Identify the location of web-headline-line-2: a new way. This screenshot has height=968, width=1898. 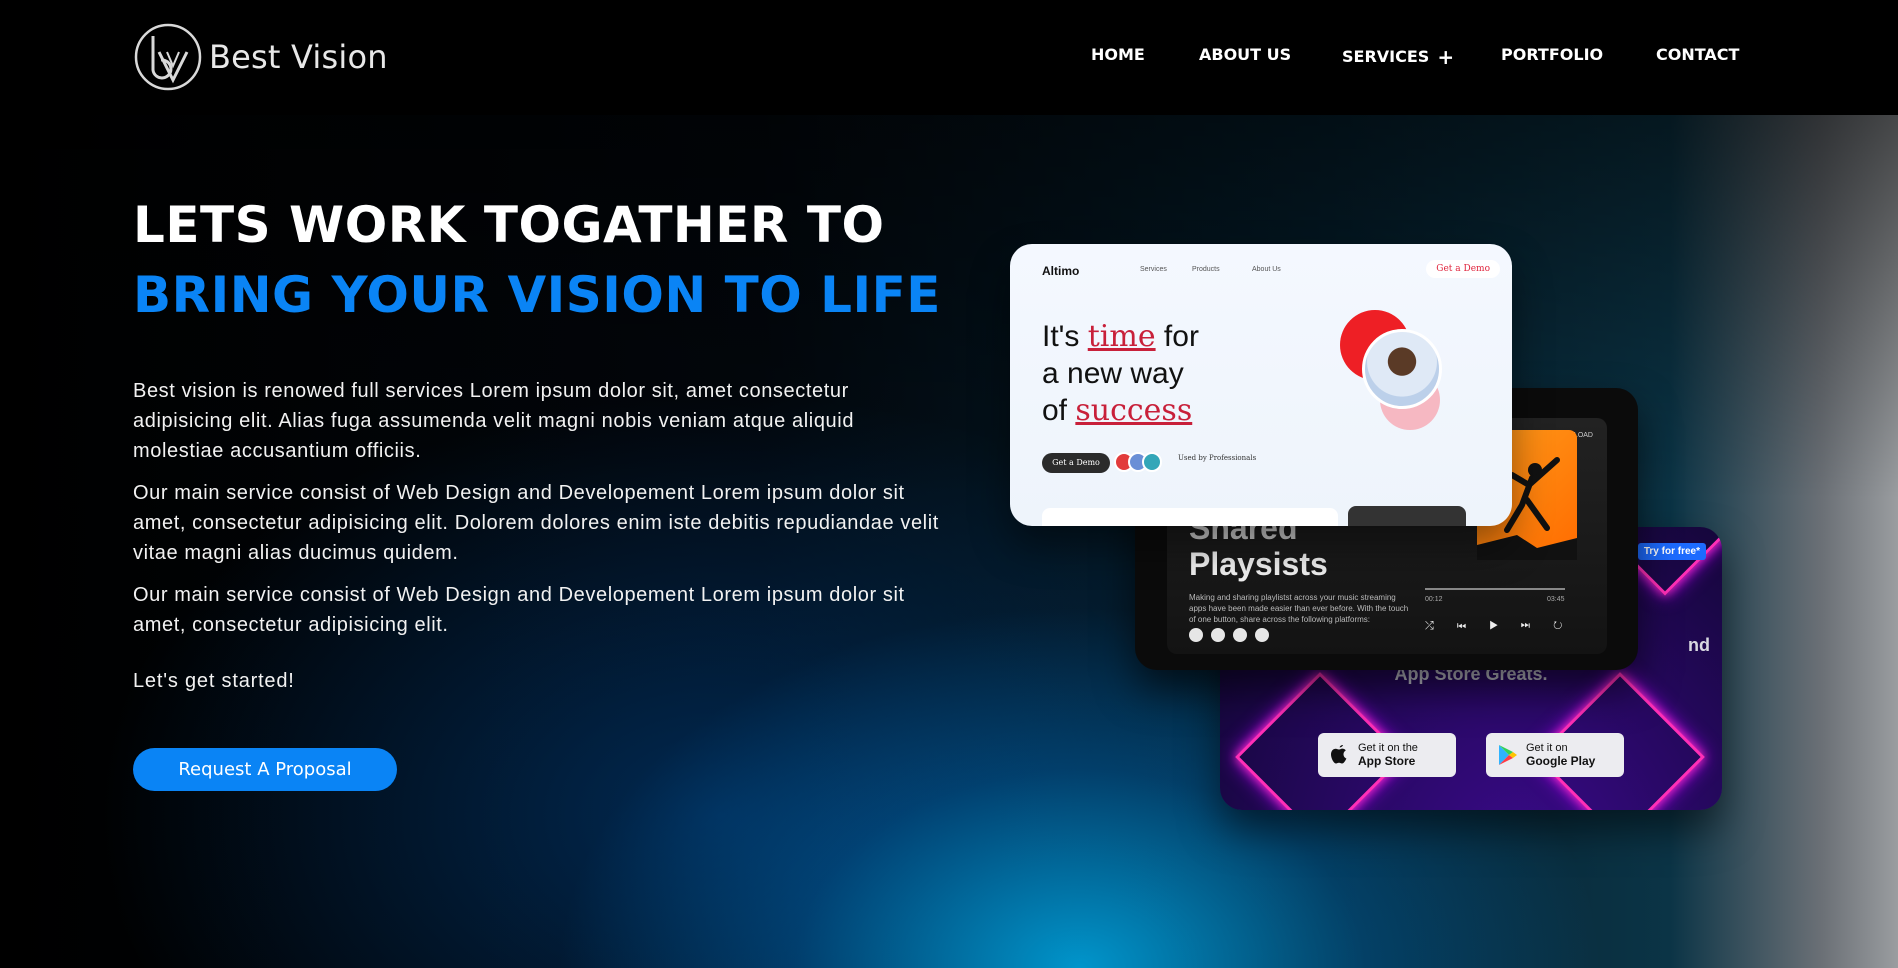
(1113, 373).